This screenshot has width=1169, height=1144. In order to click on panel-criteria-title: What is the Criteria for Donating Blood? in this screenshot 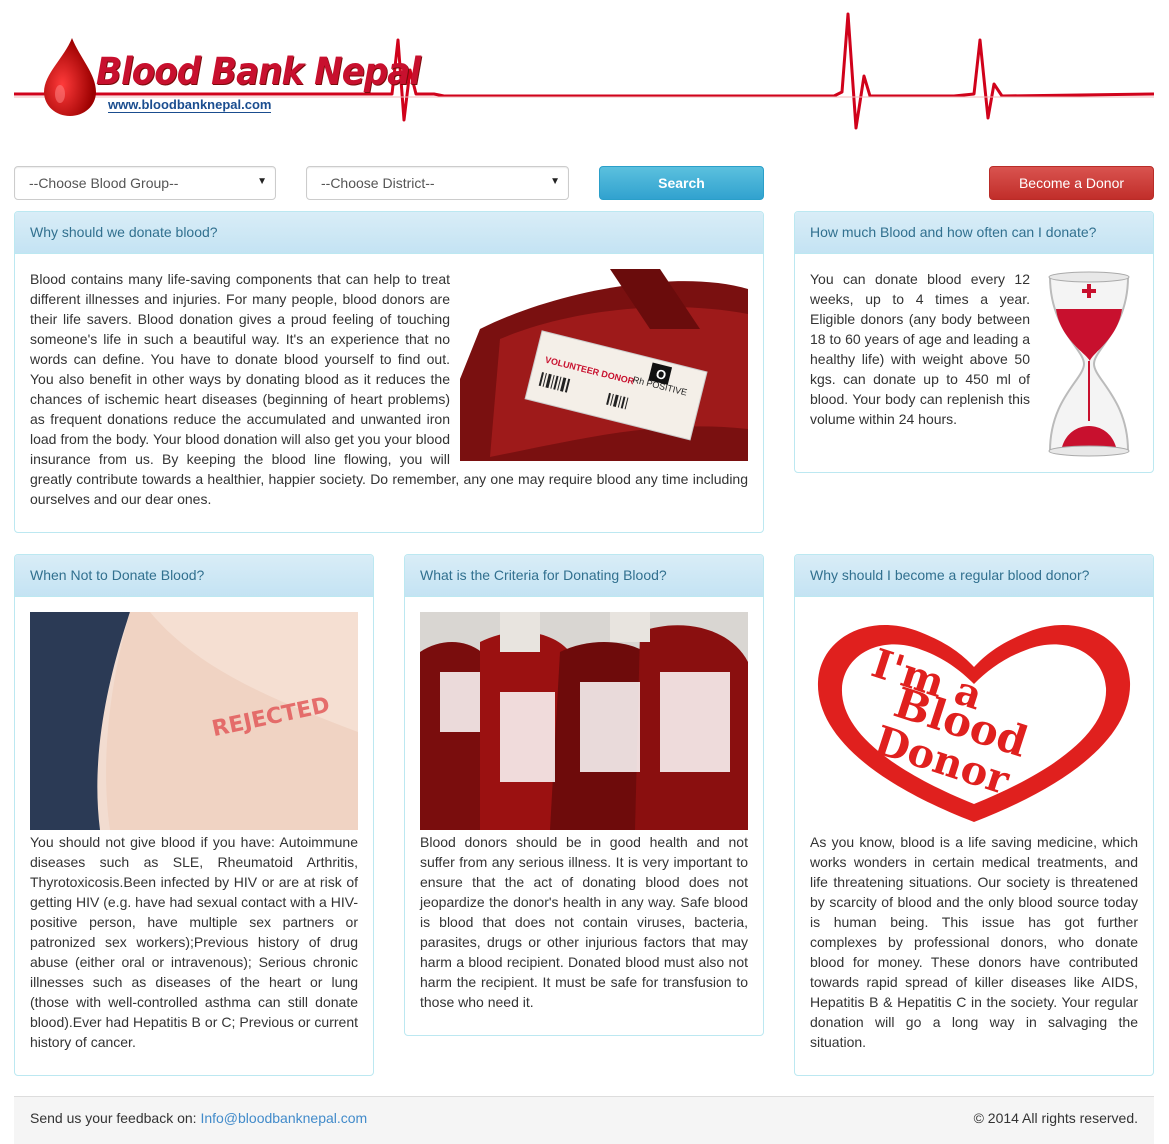, I will do `click(584, 576)`.